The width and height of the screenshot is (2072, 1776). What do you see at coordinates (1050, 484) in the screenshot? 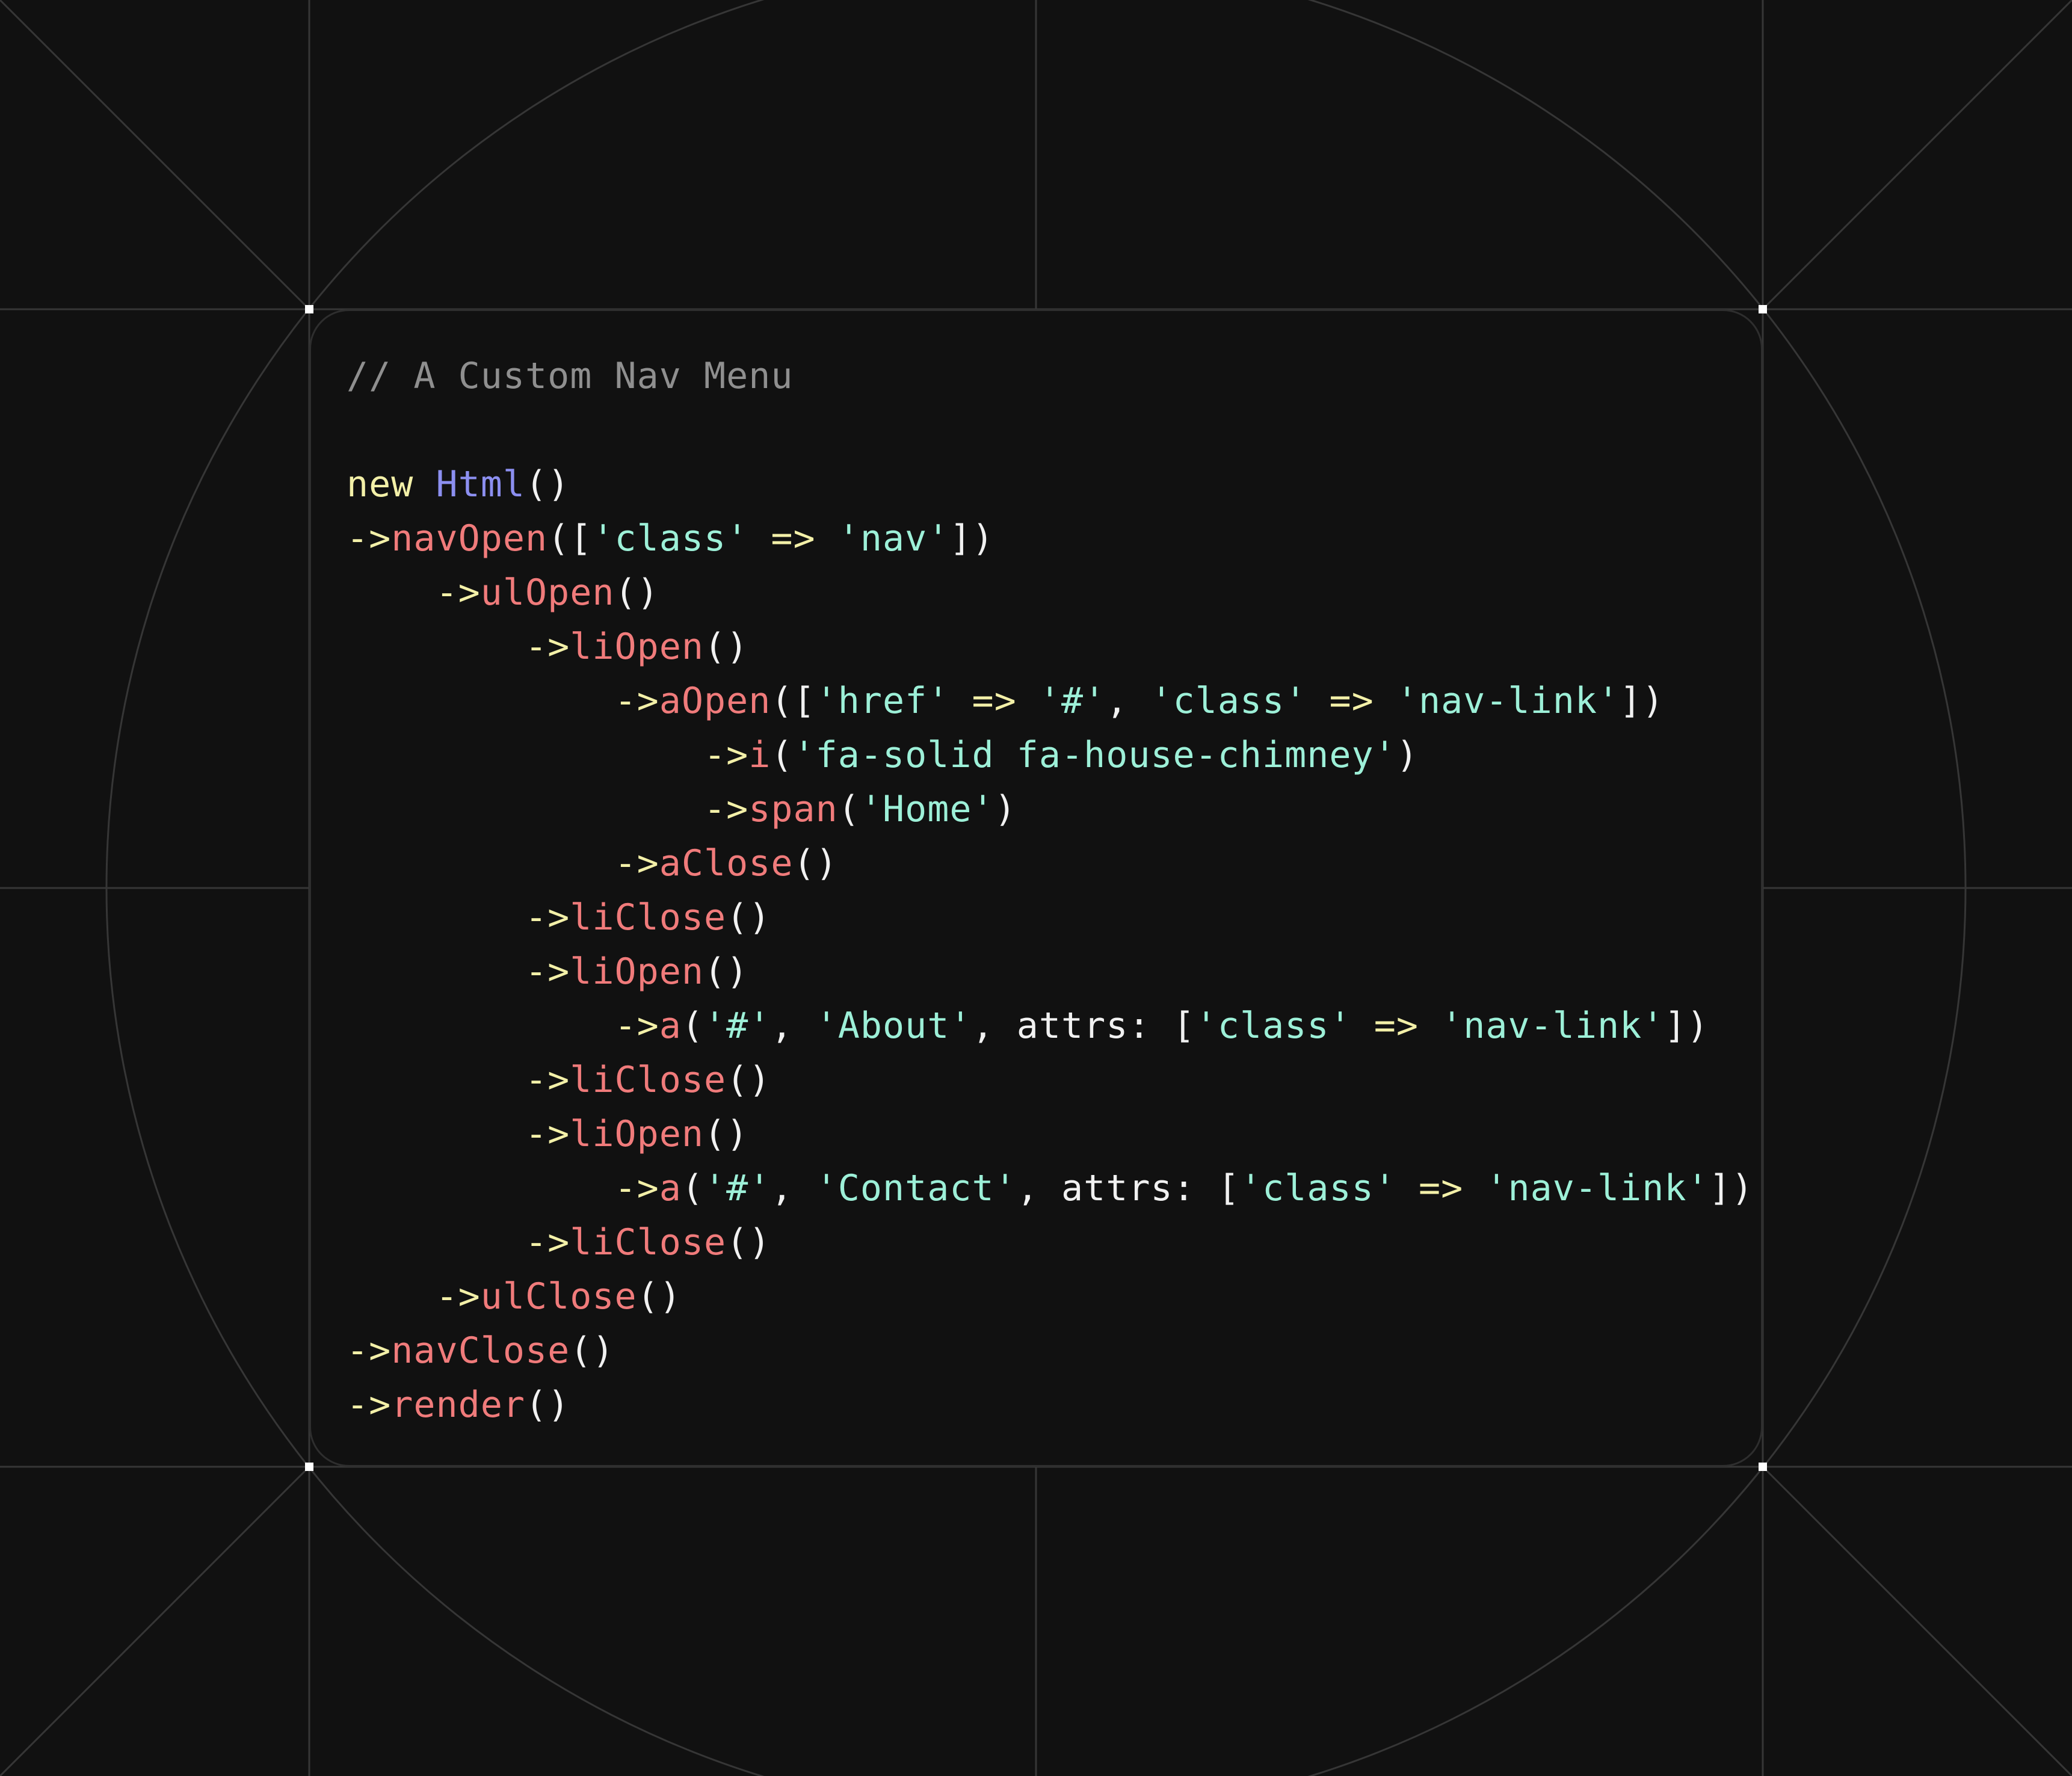
I see `code-line: new Html()` at bounding box center [1050, 484].